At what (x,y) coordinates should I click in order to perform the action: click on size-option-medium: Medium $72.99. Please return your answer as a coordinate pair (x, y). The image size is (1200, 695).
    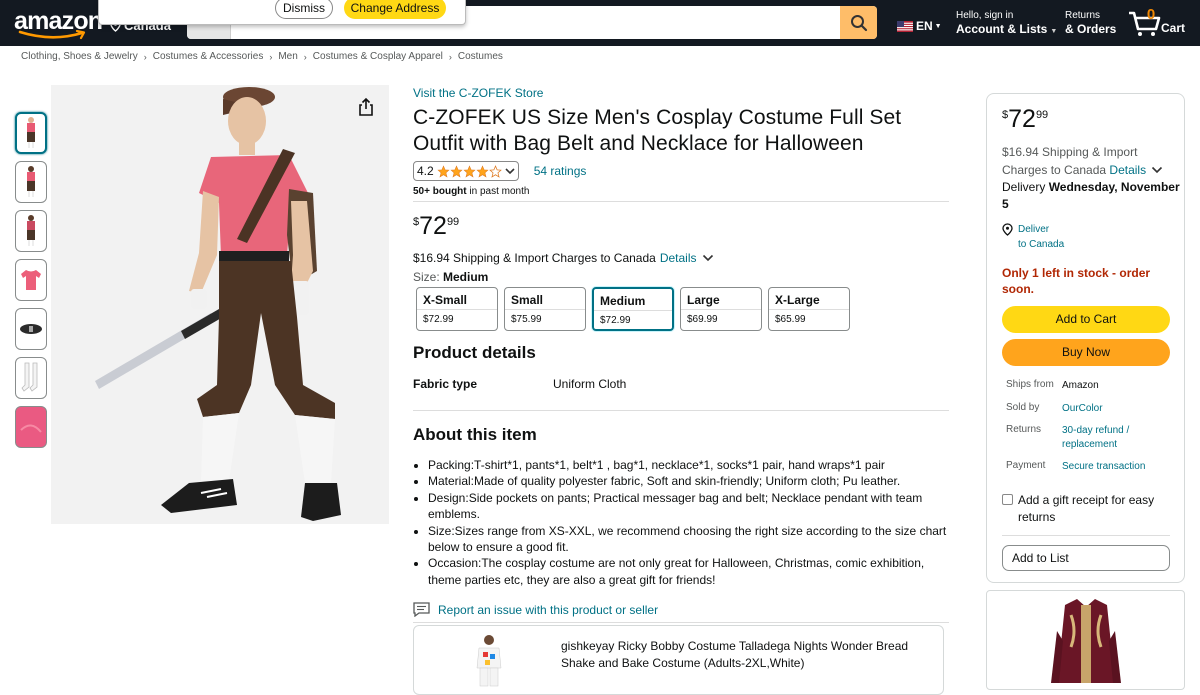
    Looking at the image, I should click on (633, 309).